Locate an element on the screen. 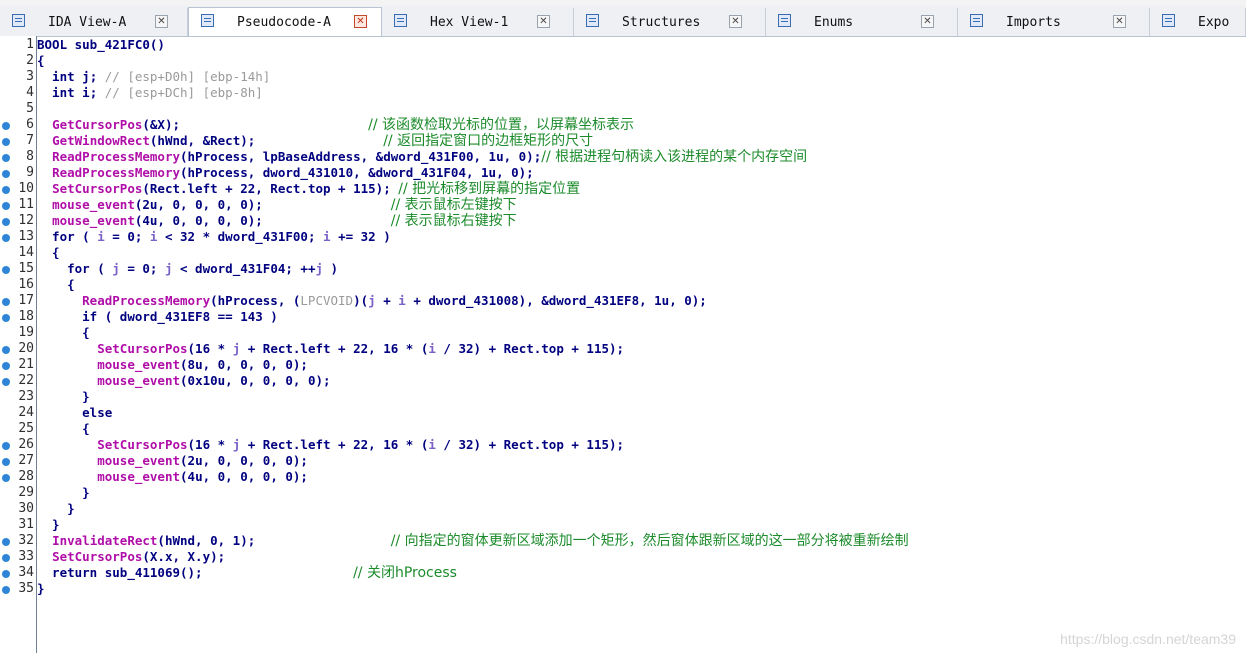 This screenshot has height=653, width=1246. code-line: 33 SetCursorPos(X.x, X.y); is located at coordinates (623, 557).